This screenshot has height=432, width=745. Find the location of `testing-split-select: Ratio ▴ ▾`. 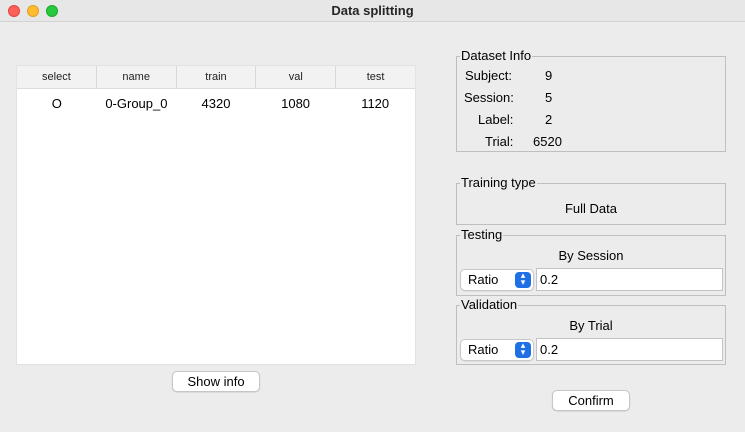

testing-split-select: Ratio ▴ ▾ is located at coordinates (497, 280).